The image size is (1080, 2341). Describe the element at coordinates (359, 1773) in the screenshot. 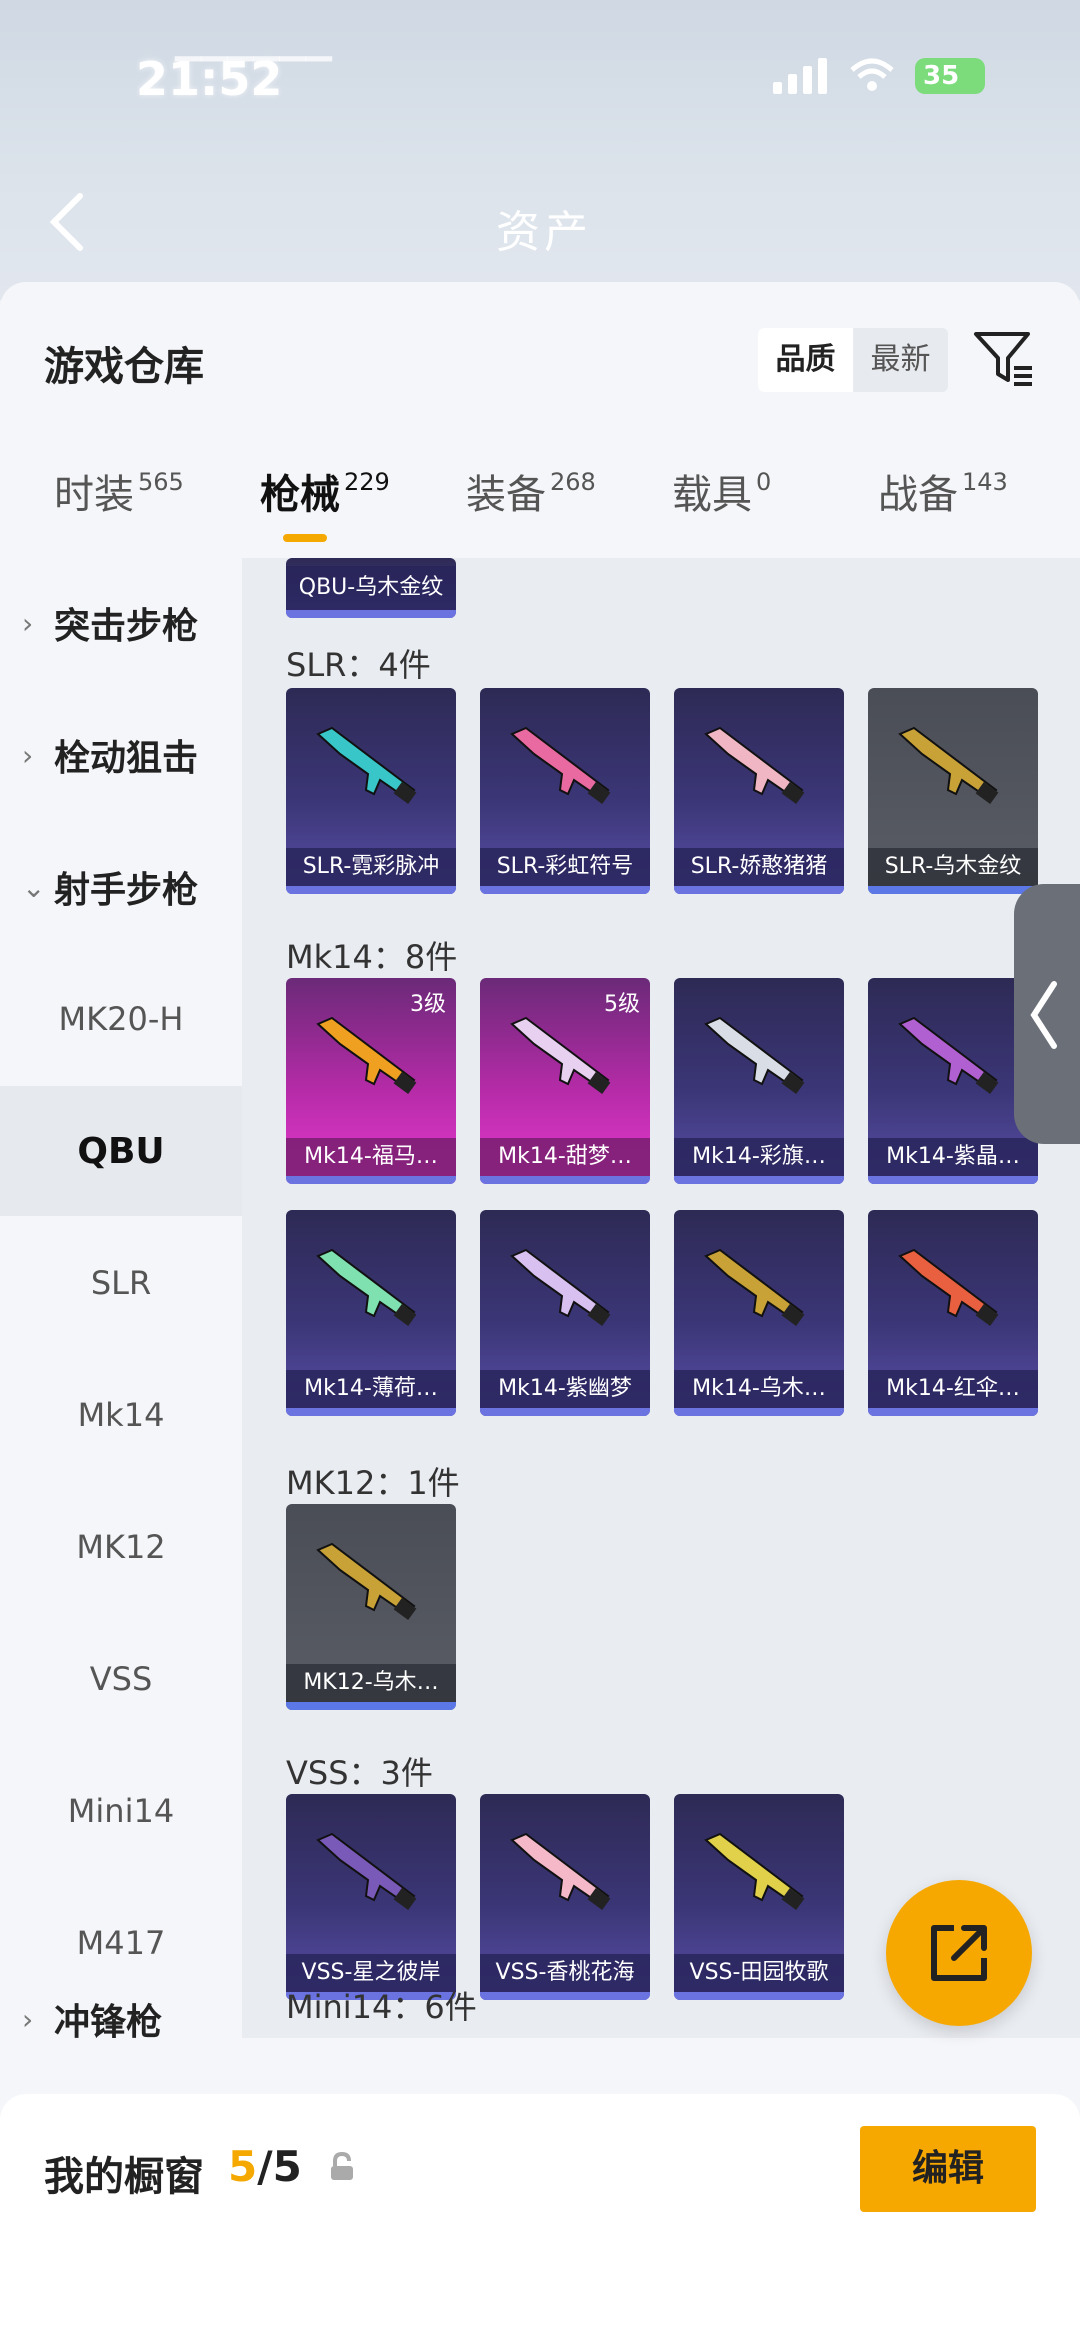

I see `group-title-vss: VSS：3件` at that location.